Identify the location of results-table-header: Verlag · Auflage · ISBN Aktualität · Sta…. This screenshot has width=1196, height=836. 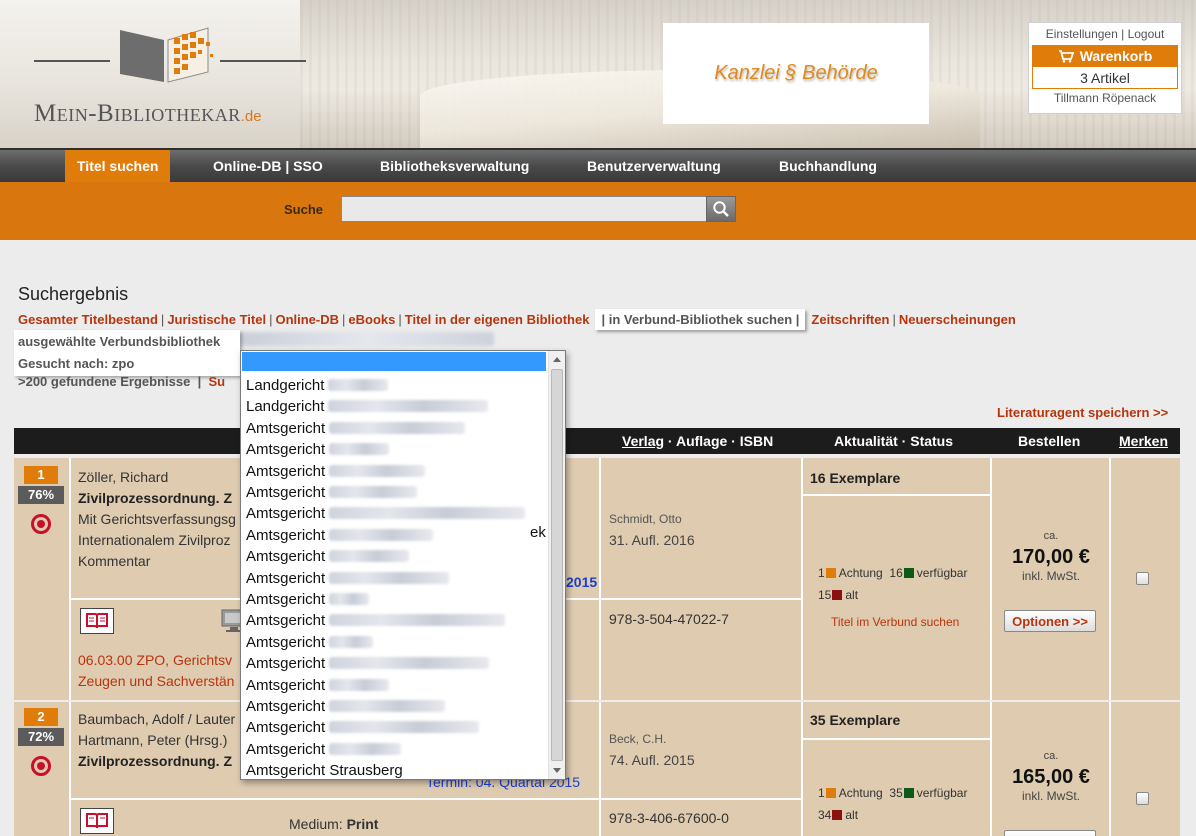
(597, 441).